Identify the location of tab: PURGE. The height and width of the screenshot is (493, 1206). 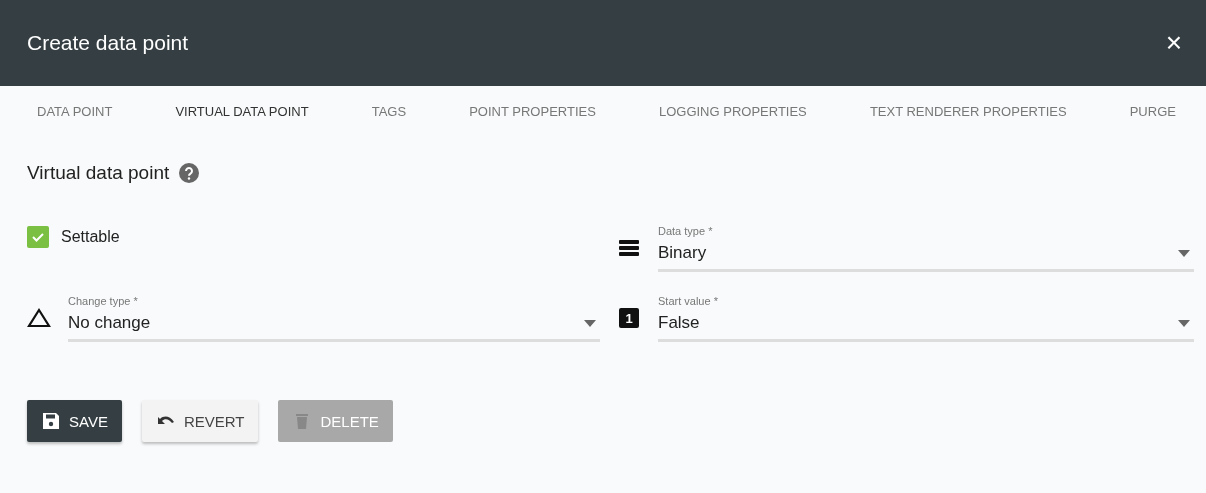
(1152, 111).